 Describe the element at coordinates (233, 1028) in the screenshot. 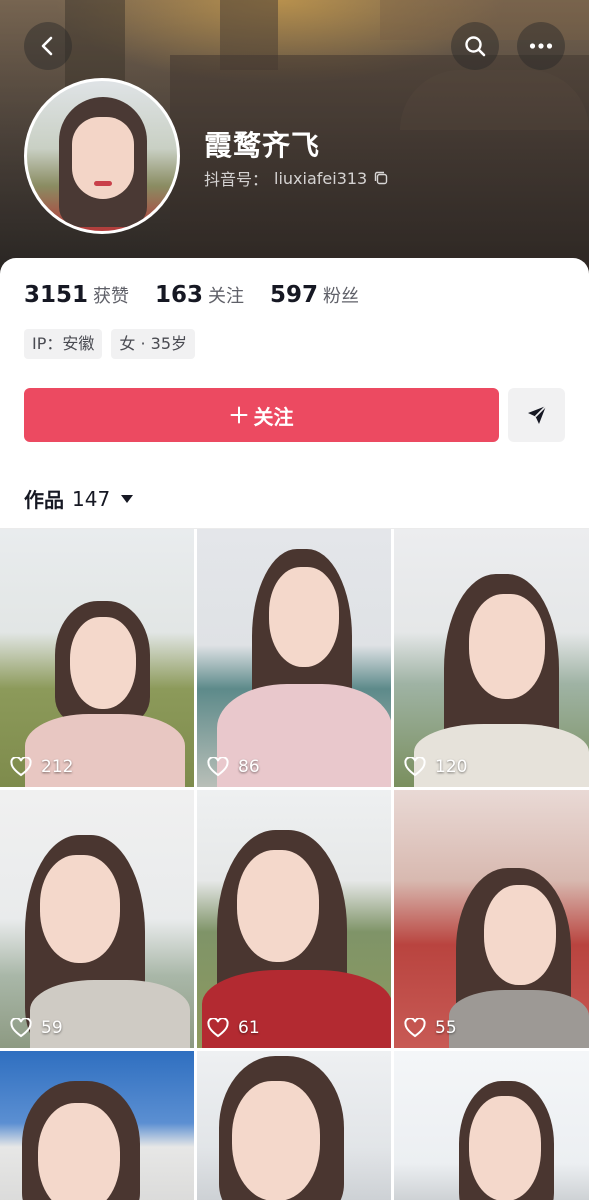

I see `video-likes: 61` at that location.